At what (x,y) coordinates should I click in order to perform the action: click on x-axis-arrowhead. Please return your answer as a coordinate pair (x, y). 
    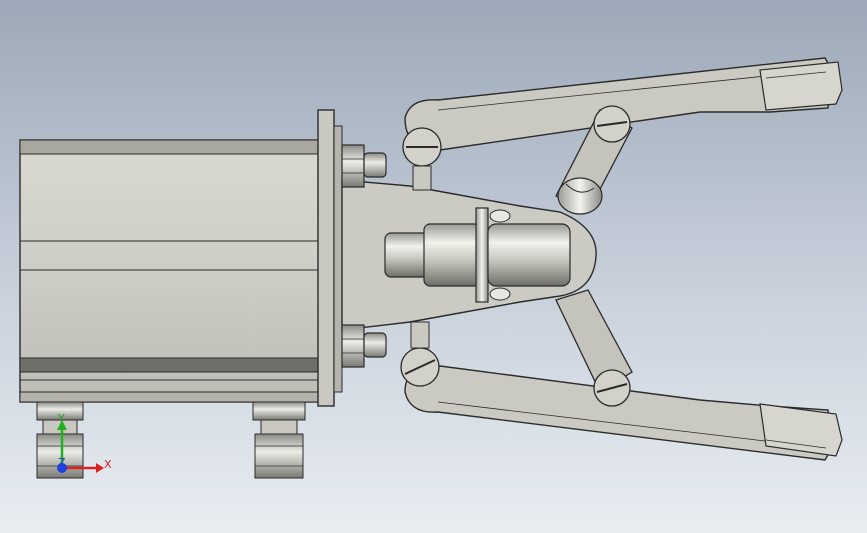
    Looking at the image, I should click on (100, 468).